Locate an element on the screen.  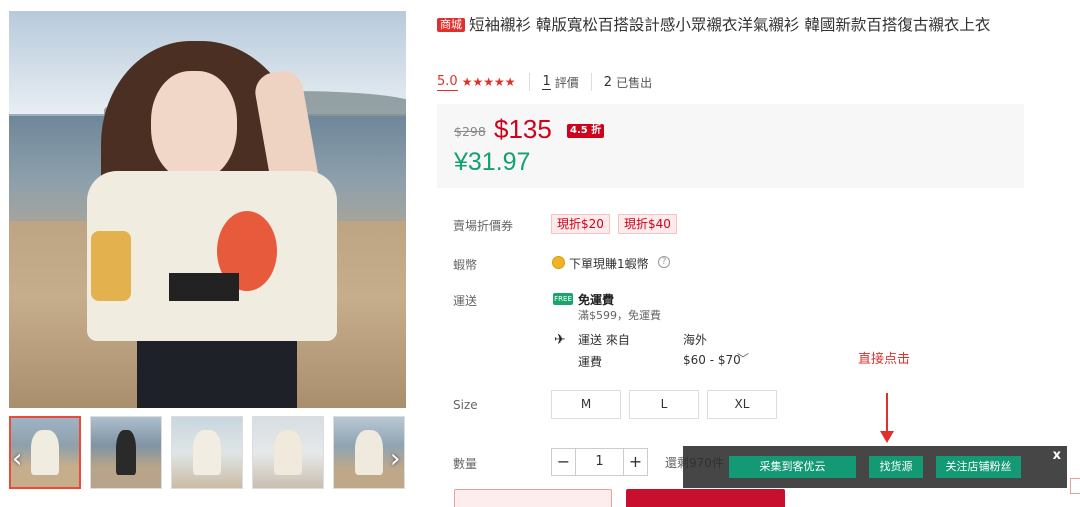
review-count: 1 is located at coordinates (546, 82).